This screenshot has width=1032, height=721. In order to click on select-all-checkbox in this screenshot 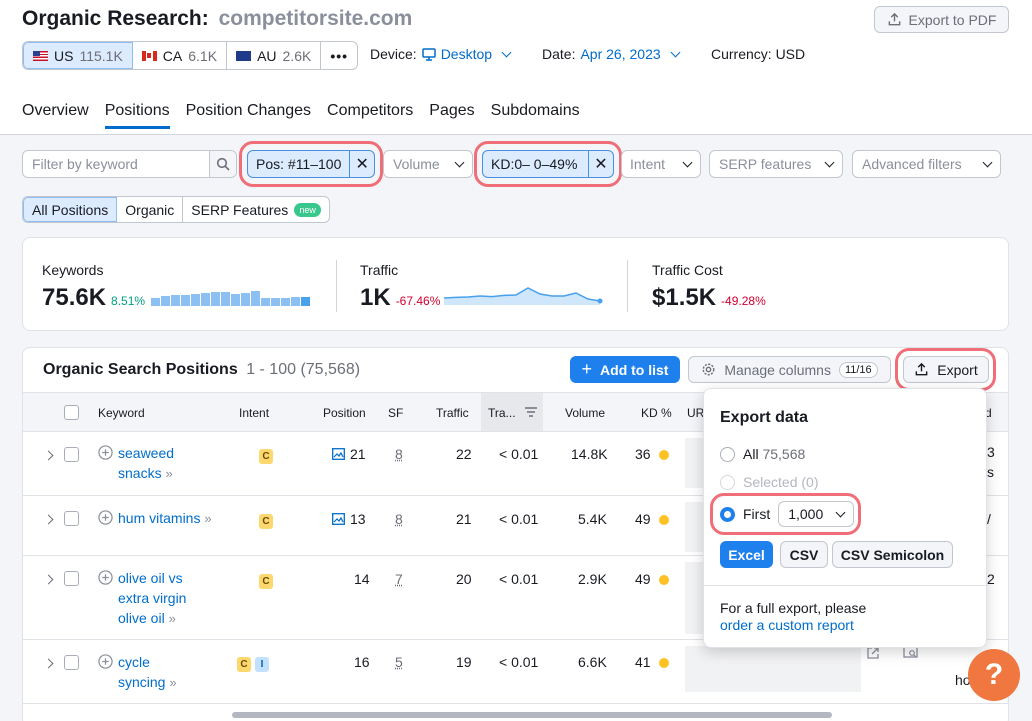, I will do `click(71, 412)`.